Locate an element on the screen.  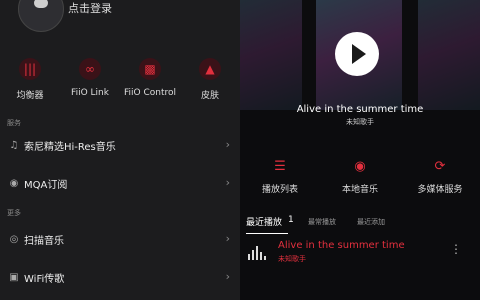
equalizer-button: ||| 均衡器 is located at coordinates (30, 79).